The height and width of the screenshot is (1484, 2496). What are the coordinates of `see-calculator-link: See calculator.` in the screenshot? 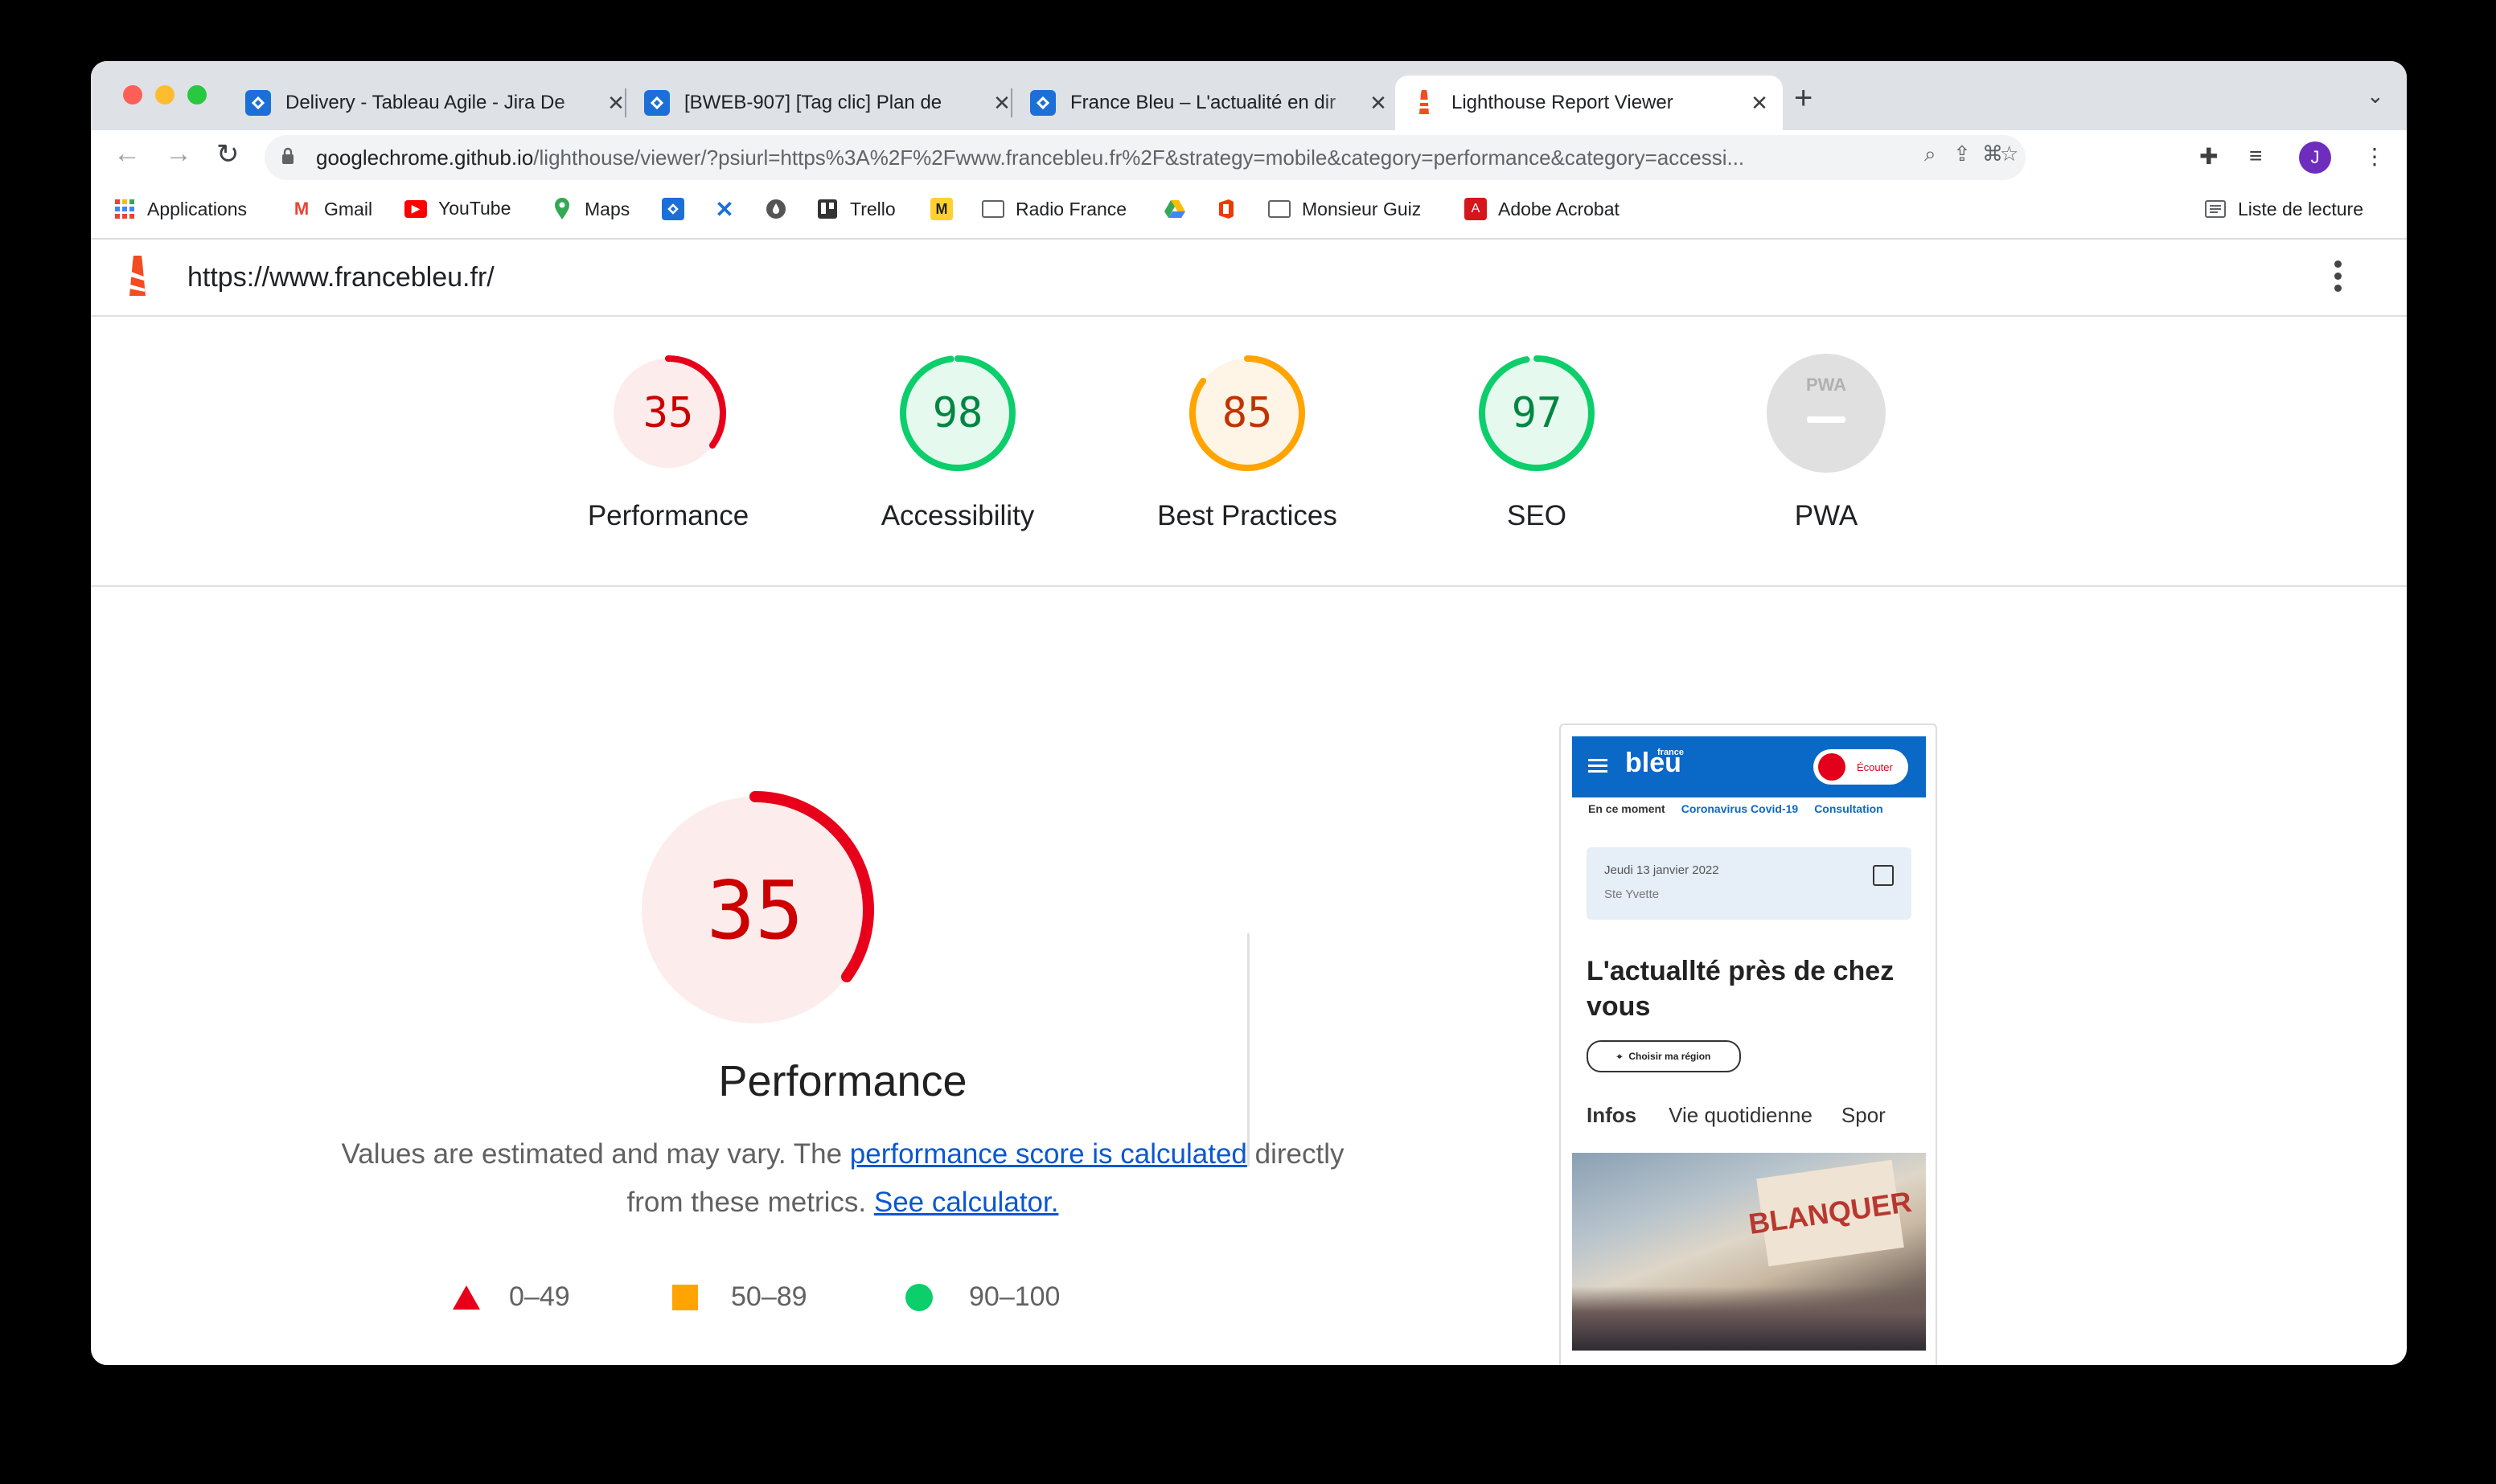 It's located at (967, 1203).